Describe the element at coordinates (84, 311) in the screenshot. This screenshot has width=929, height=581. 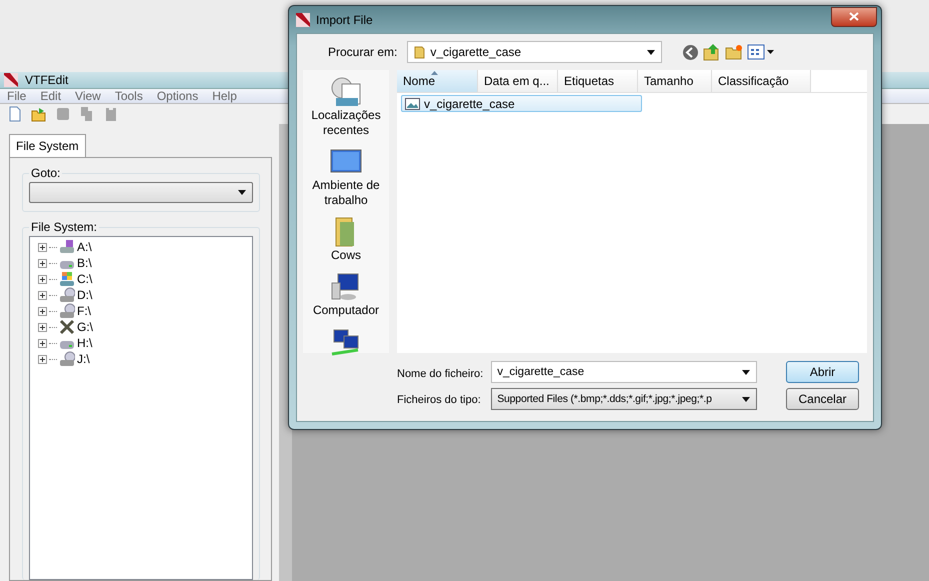
I see `tree-item: F:\` at that location.